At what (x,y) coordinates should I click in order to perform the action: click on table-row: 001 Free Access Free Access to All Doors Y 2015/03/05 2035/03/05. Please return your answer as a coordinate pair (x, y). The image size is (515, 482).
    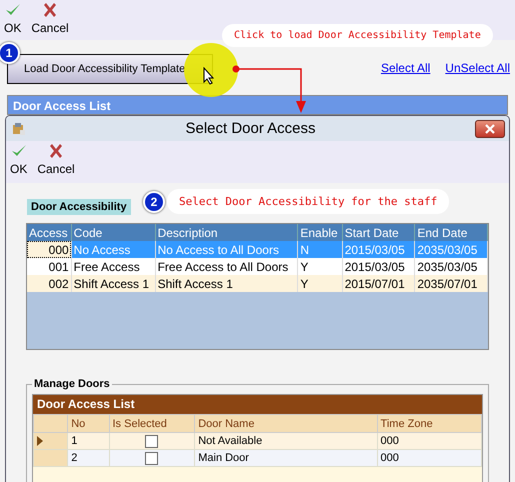
    Looking at the image, I should click on (257, 266).